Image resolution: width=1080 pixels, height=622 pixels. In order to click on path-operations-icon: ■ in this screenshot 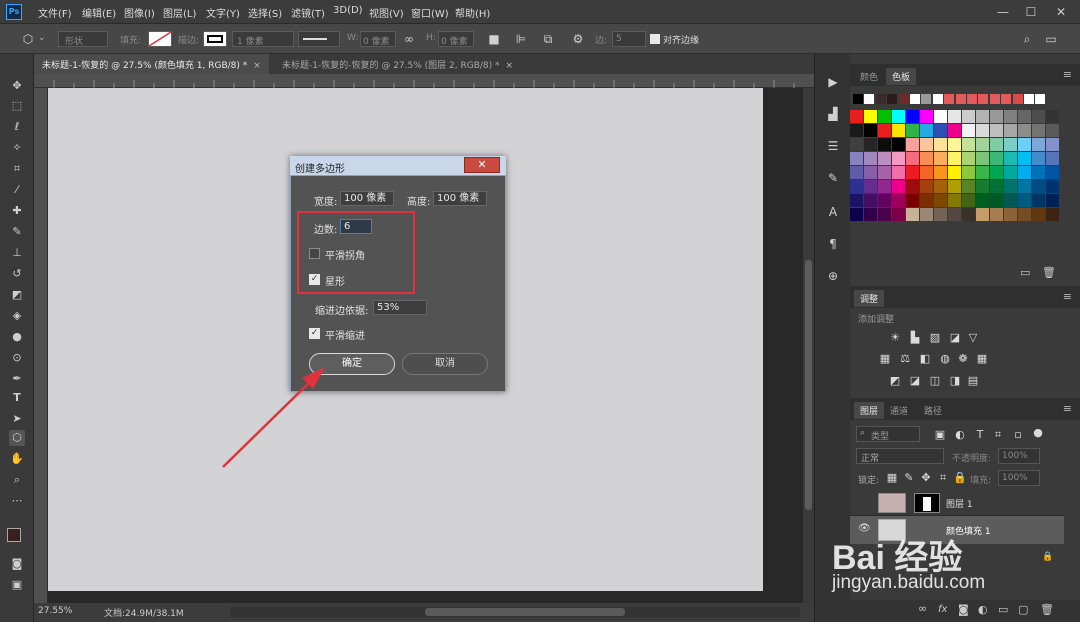, I will do `click(494, 39)`.